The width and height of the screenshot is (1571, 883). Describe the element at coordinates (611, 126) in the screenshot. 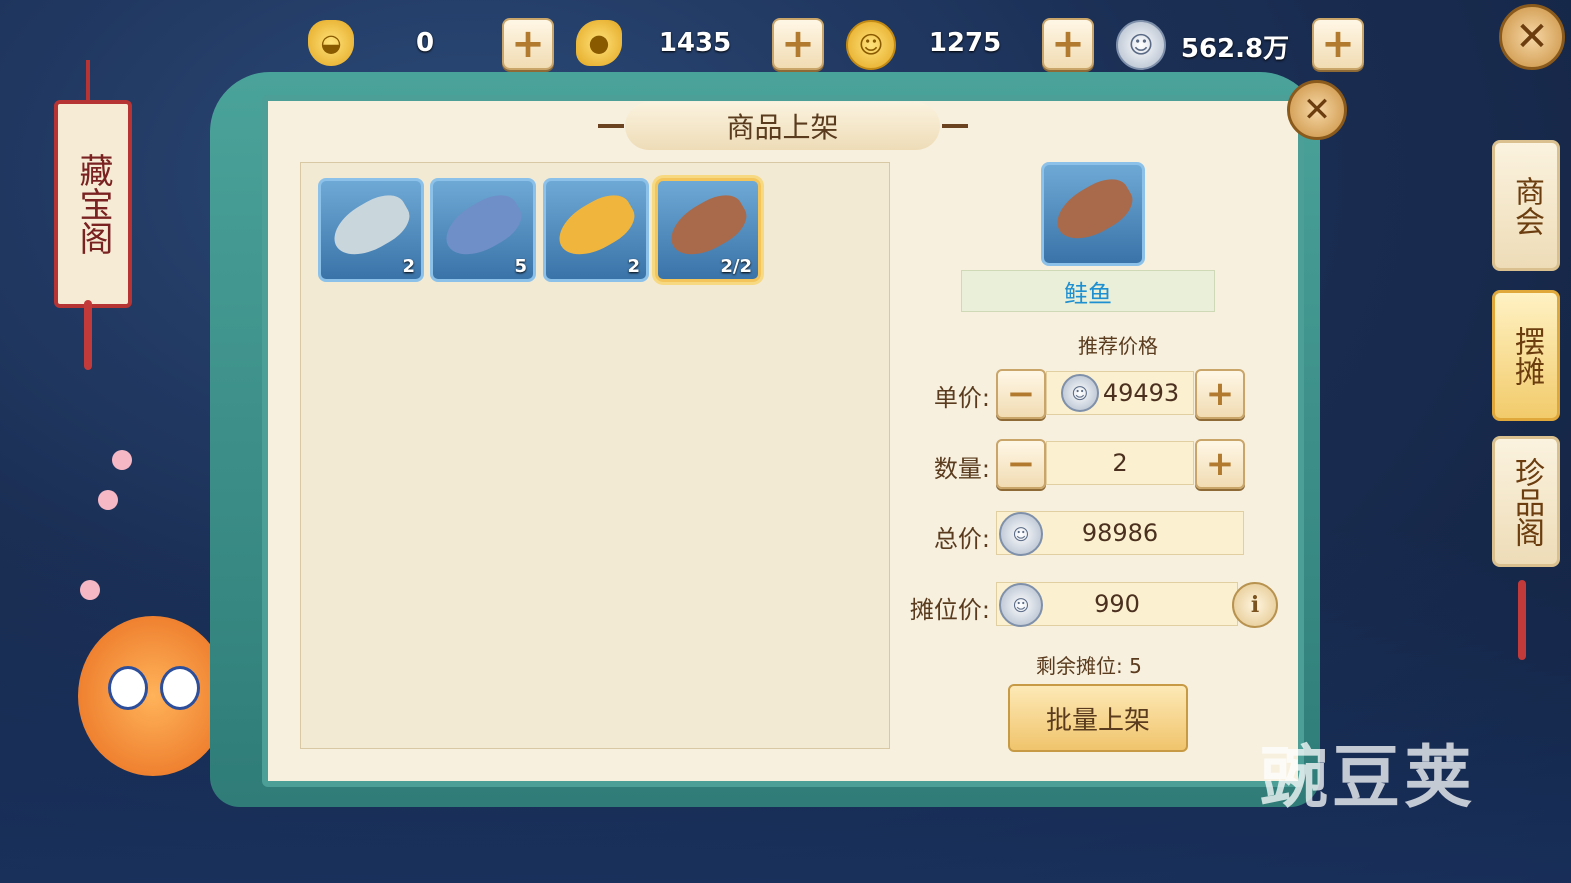

I see `title-pin-left` at that location.